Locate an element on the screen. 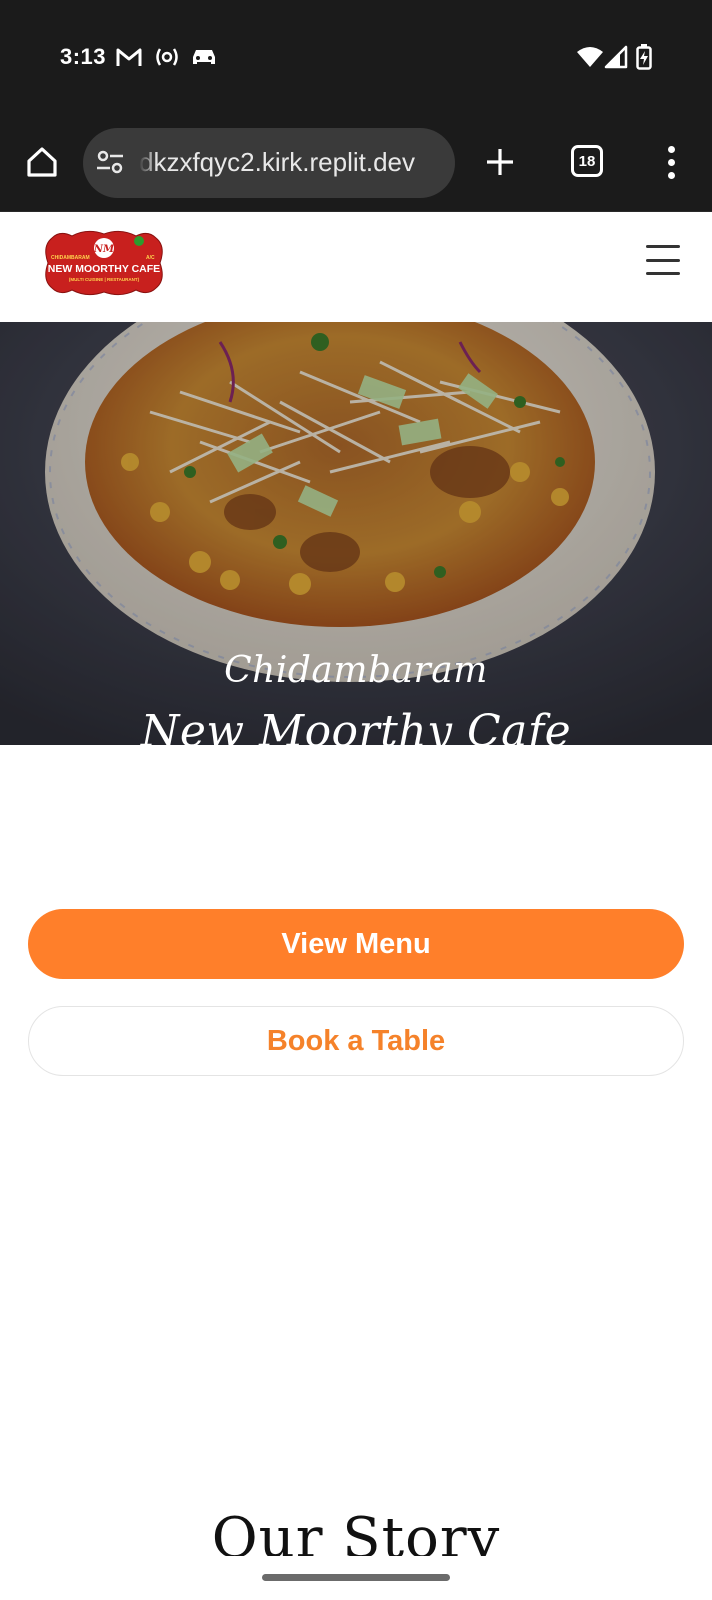  gesture-navigation-bar is located at coordinates (356, 1577).